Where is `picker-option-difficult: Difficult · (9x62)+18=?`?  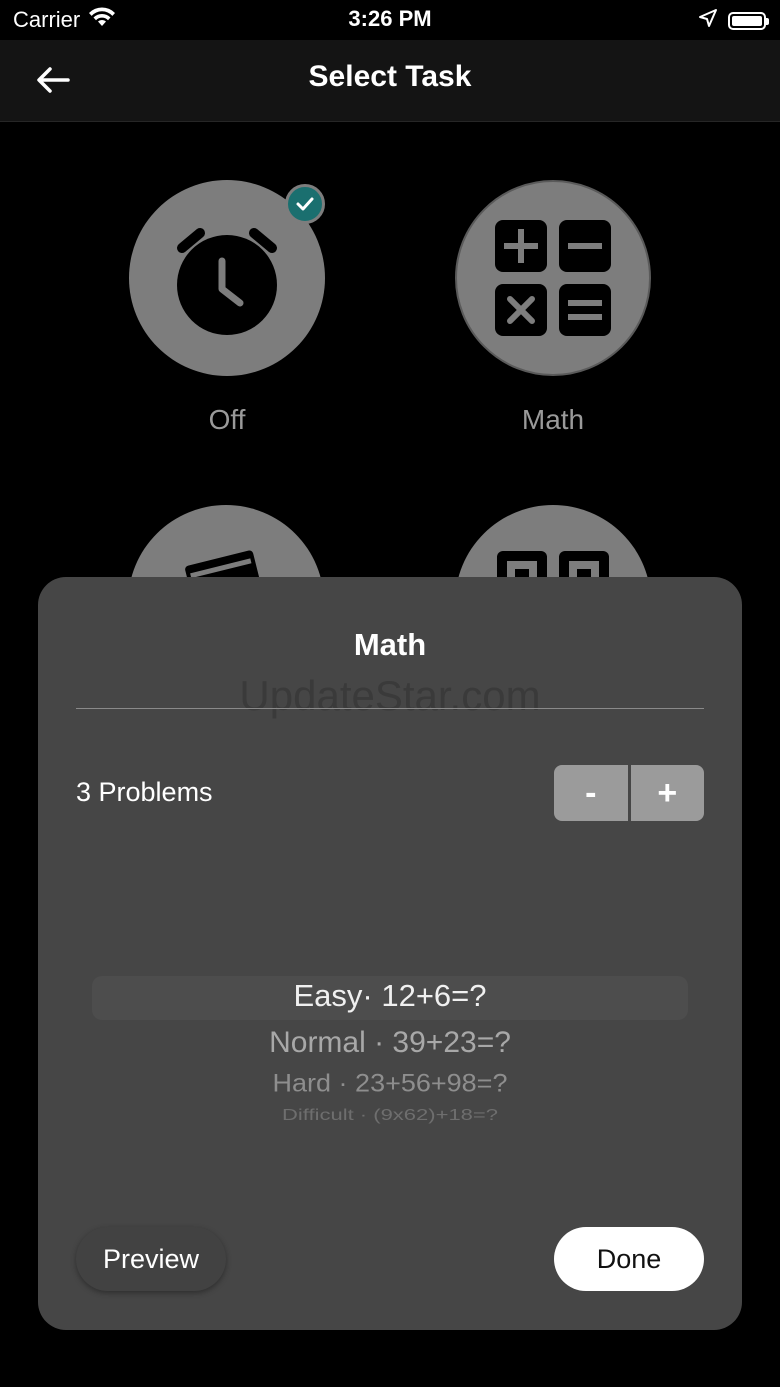
picker-option-difficult: Difficult · (9x62)+18=? is located at coordinates (390, 1115).